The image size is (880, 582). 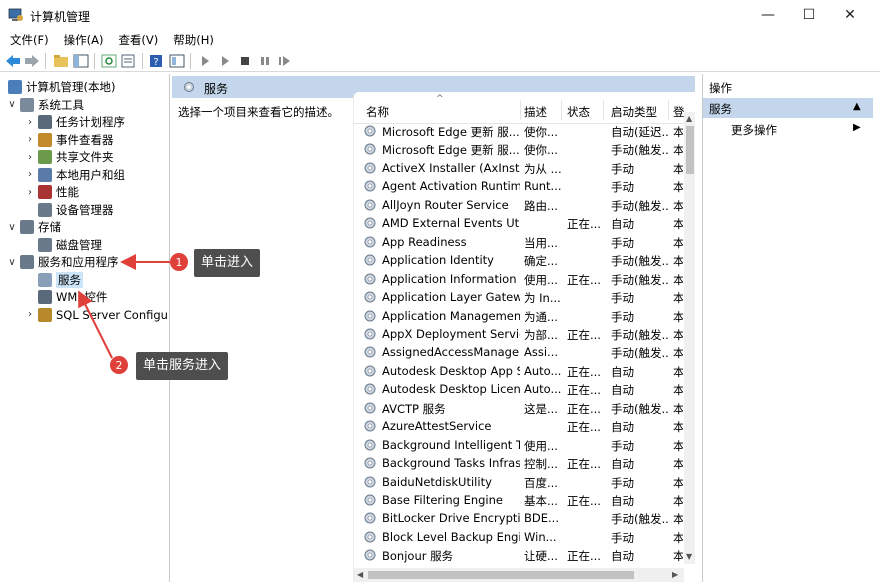 I want to click on back-icon, so click(x=13, y=61).